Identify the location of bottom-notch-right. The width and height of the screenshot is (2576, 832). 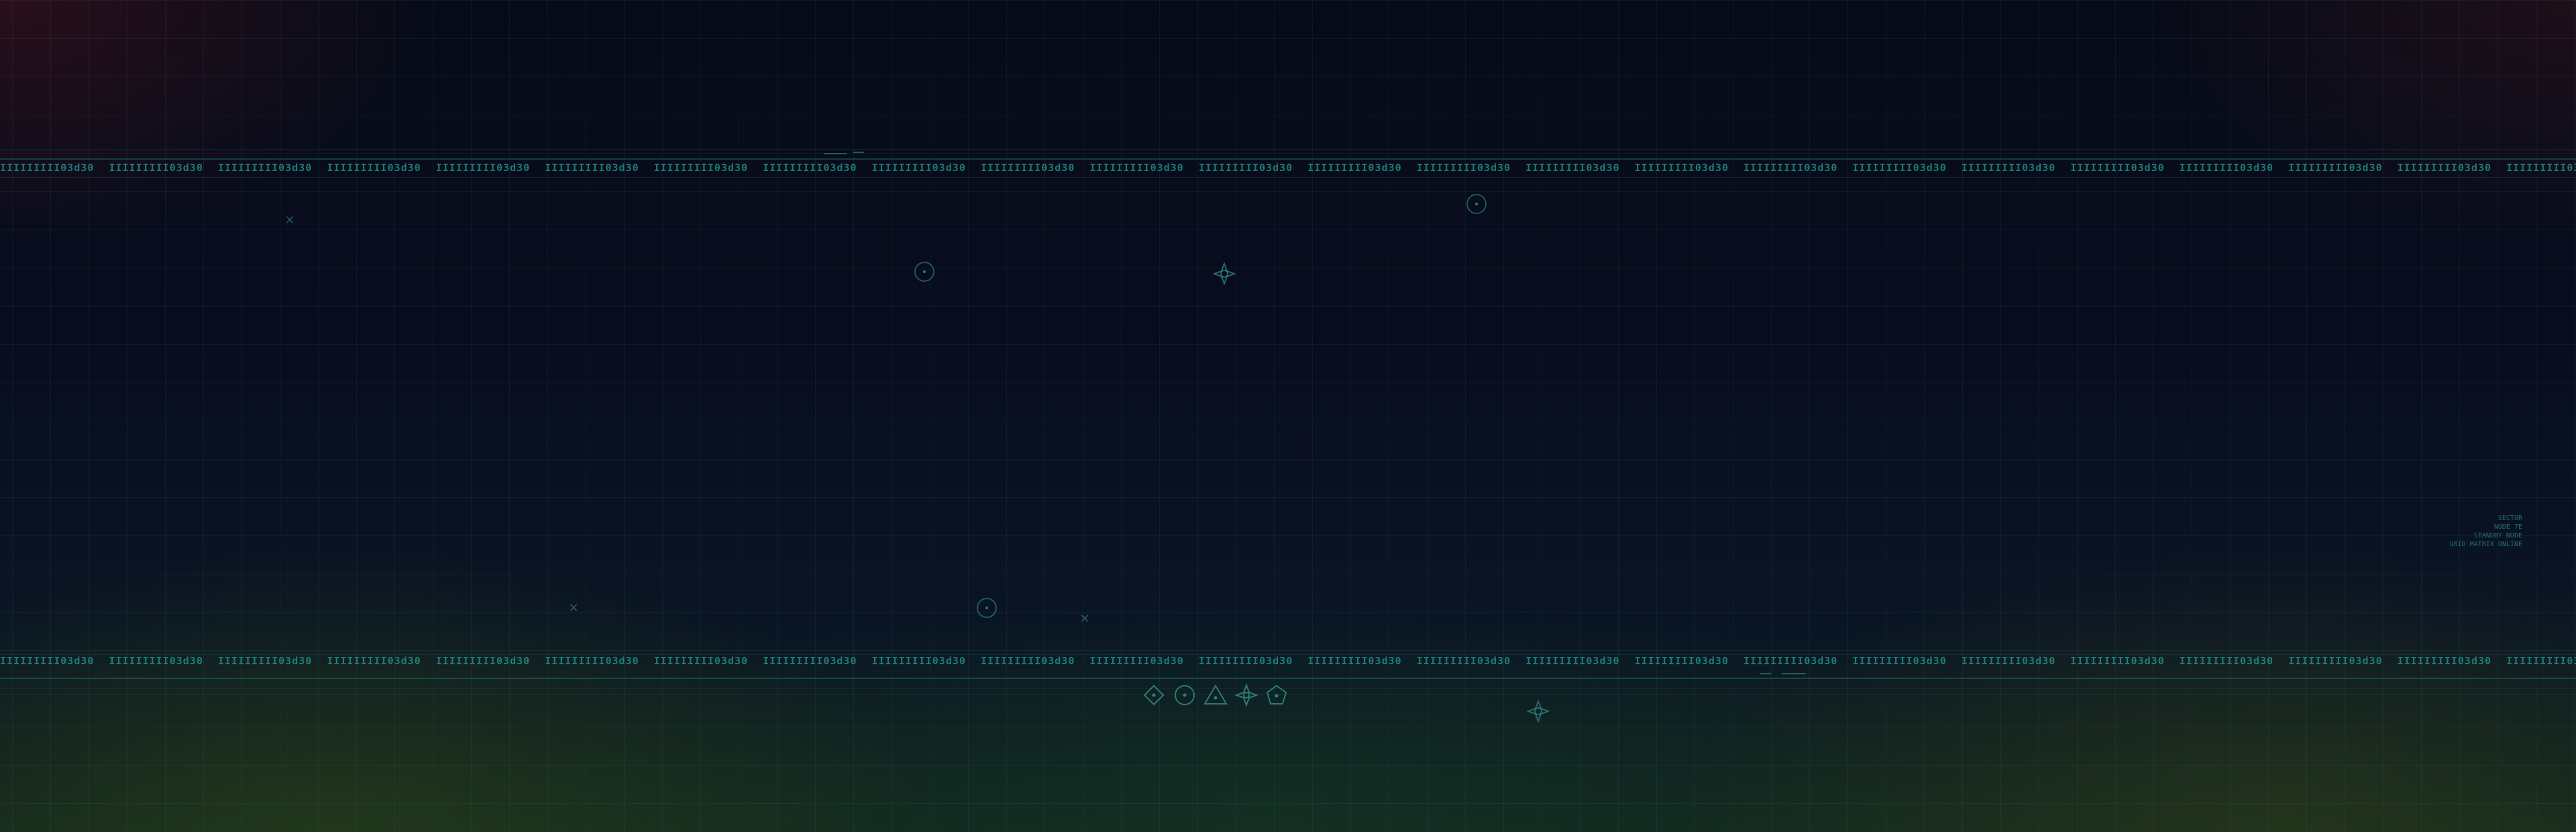
(1794, 673).